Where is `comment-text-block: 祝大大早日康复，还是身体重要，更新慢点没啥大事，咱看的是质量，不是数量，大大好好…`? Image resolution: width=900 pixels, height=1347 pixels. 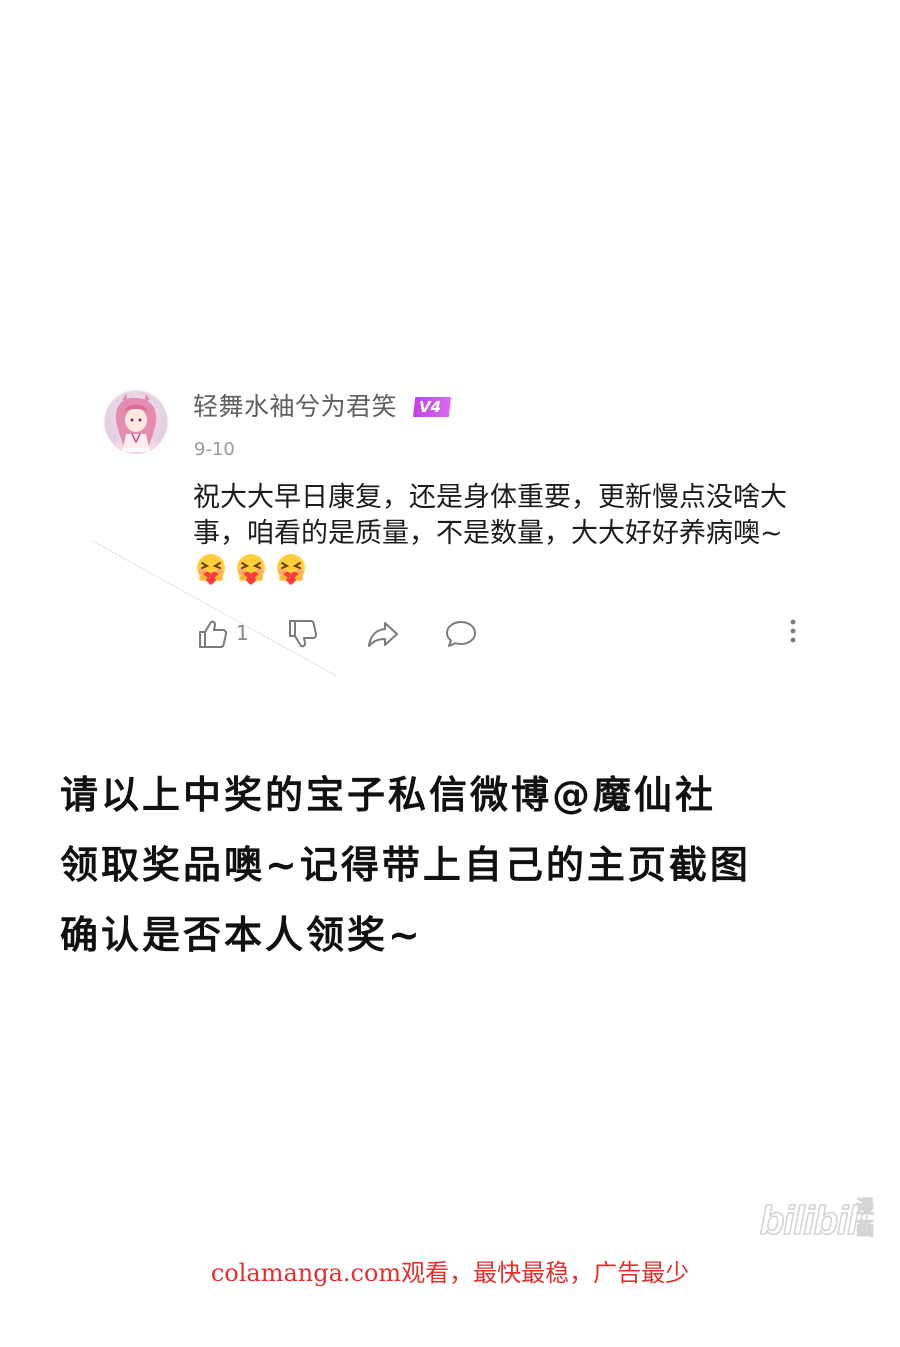 comment-text-block: 祝大大早日康复，还是身体重要，更新慢点没啥大事，咱看的是质量，不是数量，大大好好… is located at coordinates (498, 536).